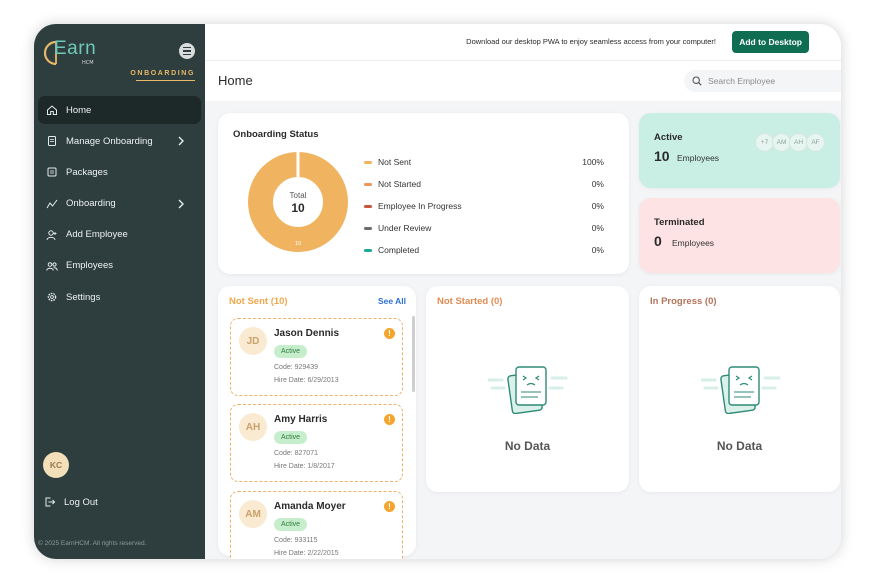  What do you see at coordinates (420, 206) in the screenshot?
I see `legend-label: Employee In Progress` at bounding box center [420, 206].